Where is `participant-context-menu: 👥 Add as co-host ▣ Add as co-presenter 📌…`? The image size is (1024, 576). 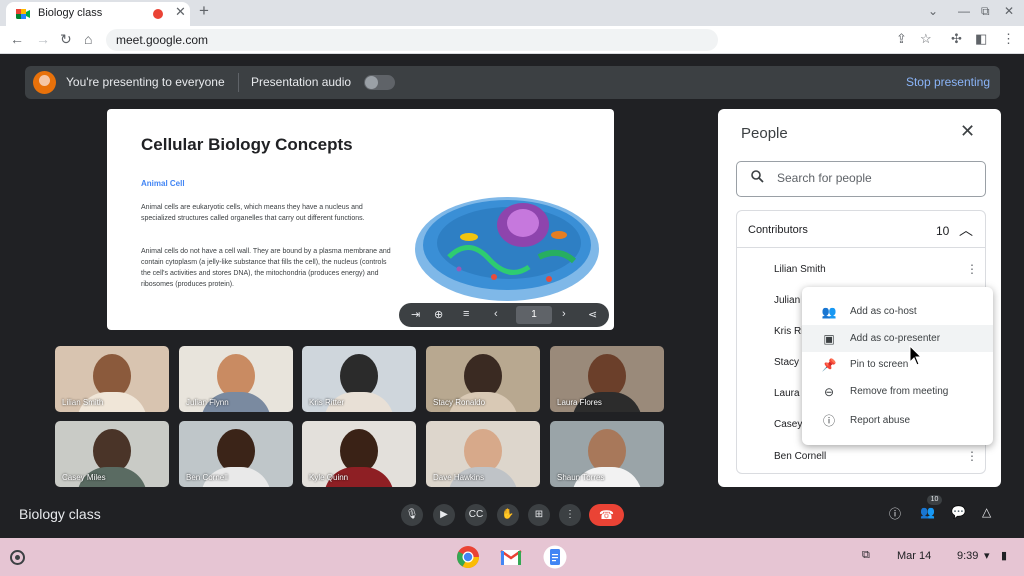 participant-context-menu: 👥 Add as co-host ▣ Add as co-presenter 📌… is located at coordinates (897, 366).